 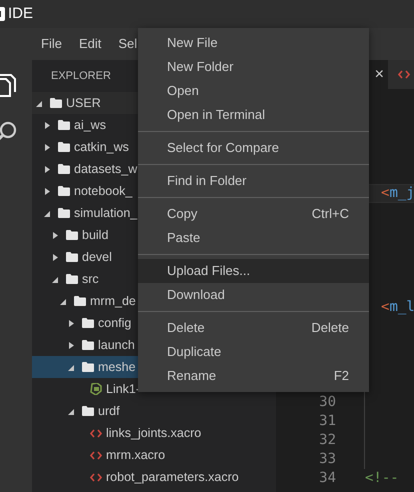 What do you see at coordinates (83, 103) in the screenshot?
I see `item-label: USER` at bounding box center [83, 103].